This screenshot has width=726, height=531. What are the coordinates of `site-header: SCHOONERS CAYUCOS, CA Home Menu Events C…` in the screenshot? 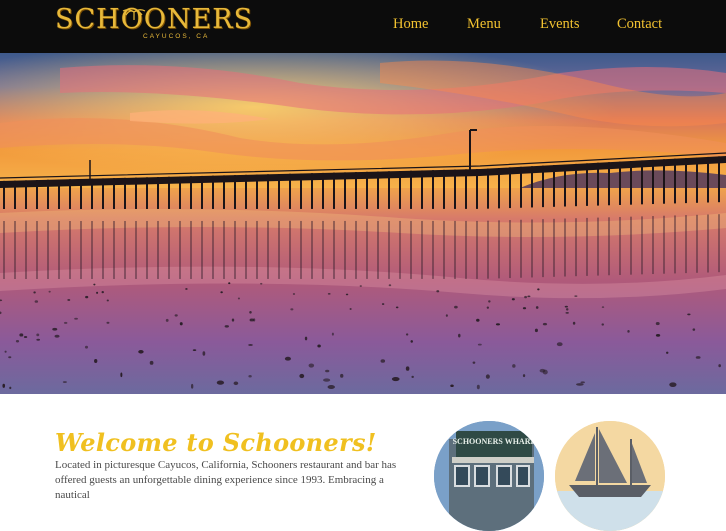 It's located at (363, 26).